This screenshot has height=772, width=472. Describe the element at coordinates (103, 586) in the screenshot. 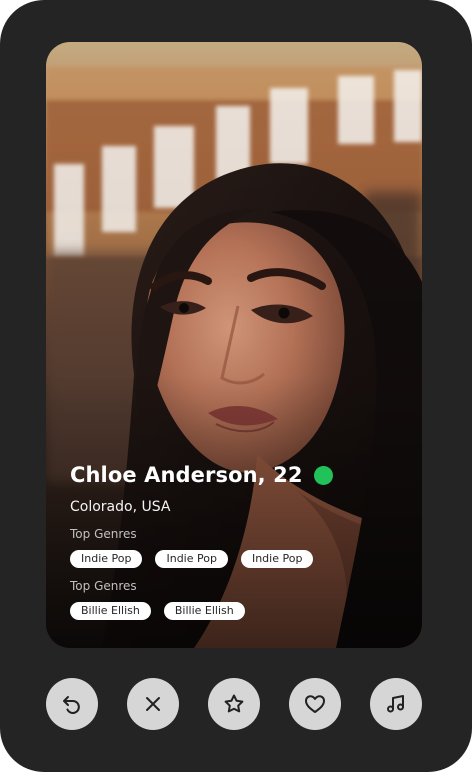

I see `artists-section-label: Top Genres` at that location.